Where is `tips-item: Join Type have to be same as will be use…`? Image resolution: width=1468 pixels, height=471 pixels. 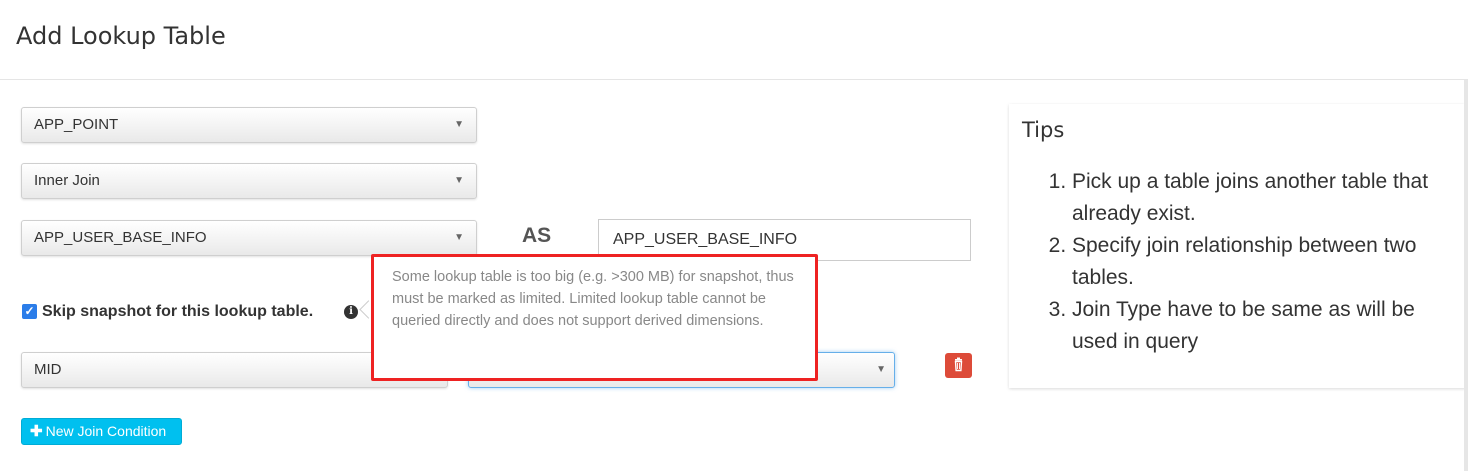
tips-item: Join Type have to be same as will be use… is located at coordinates (1260, 326).